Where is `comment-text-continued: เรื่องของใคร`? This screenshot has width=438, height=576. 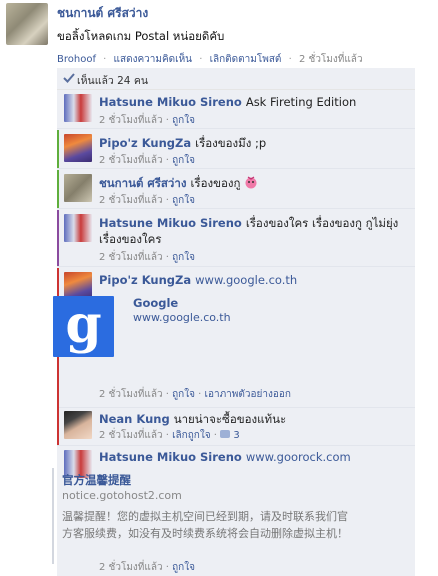 comment-text-continued: เรื่องของใคร is located at coordinates (130, 239).